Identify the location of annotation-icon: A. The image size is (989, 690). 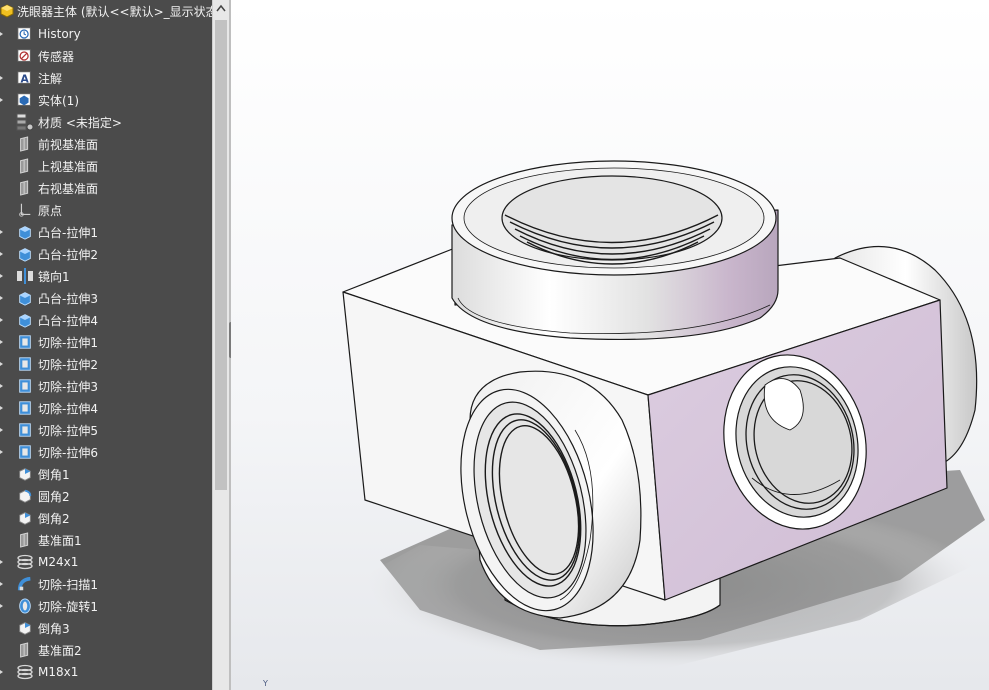
(25, 78).